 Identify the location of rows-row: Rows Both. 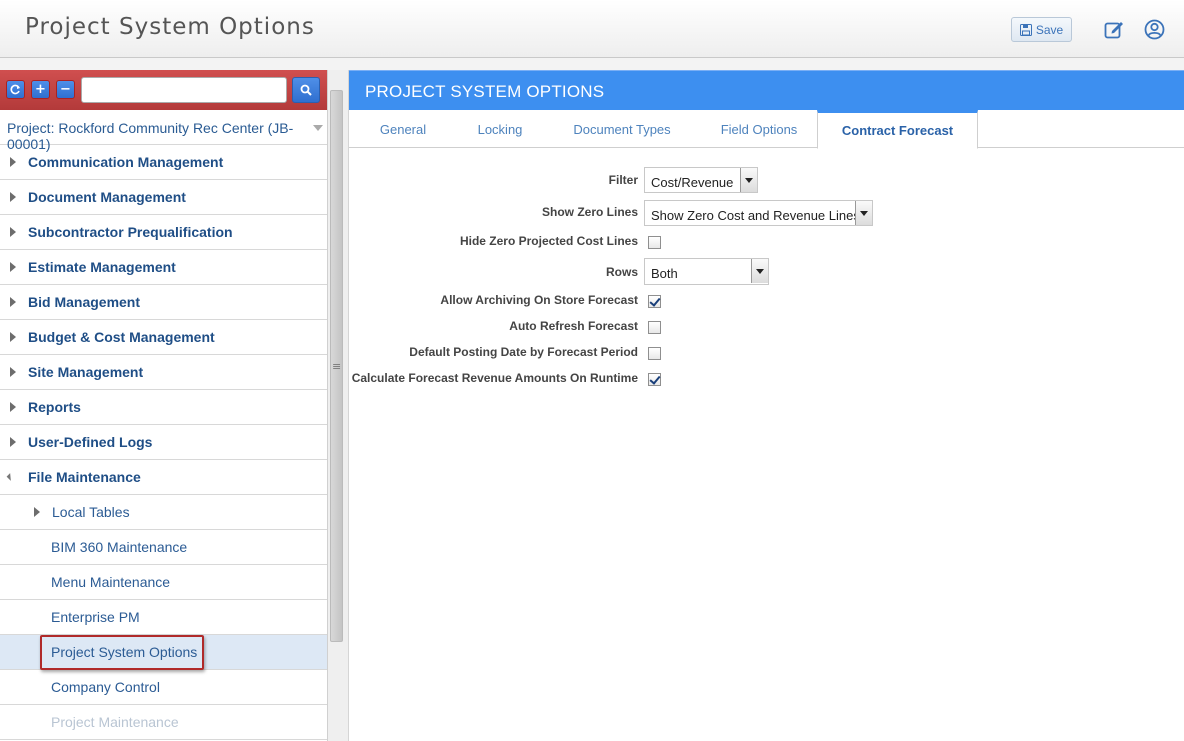
(766, 271).